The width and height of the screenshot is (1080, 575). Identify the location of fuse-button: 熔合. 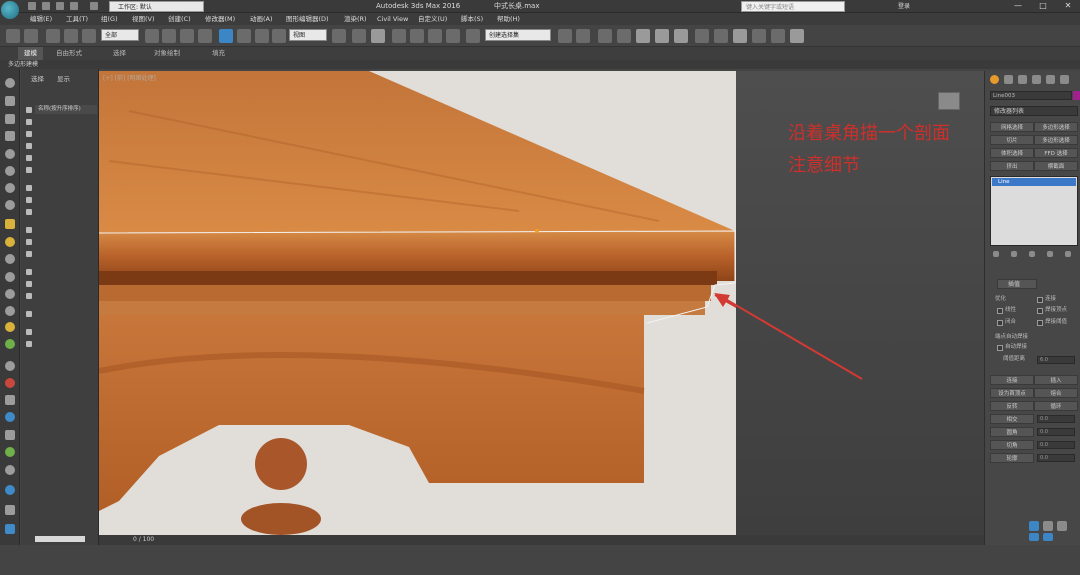
(1056, 393).